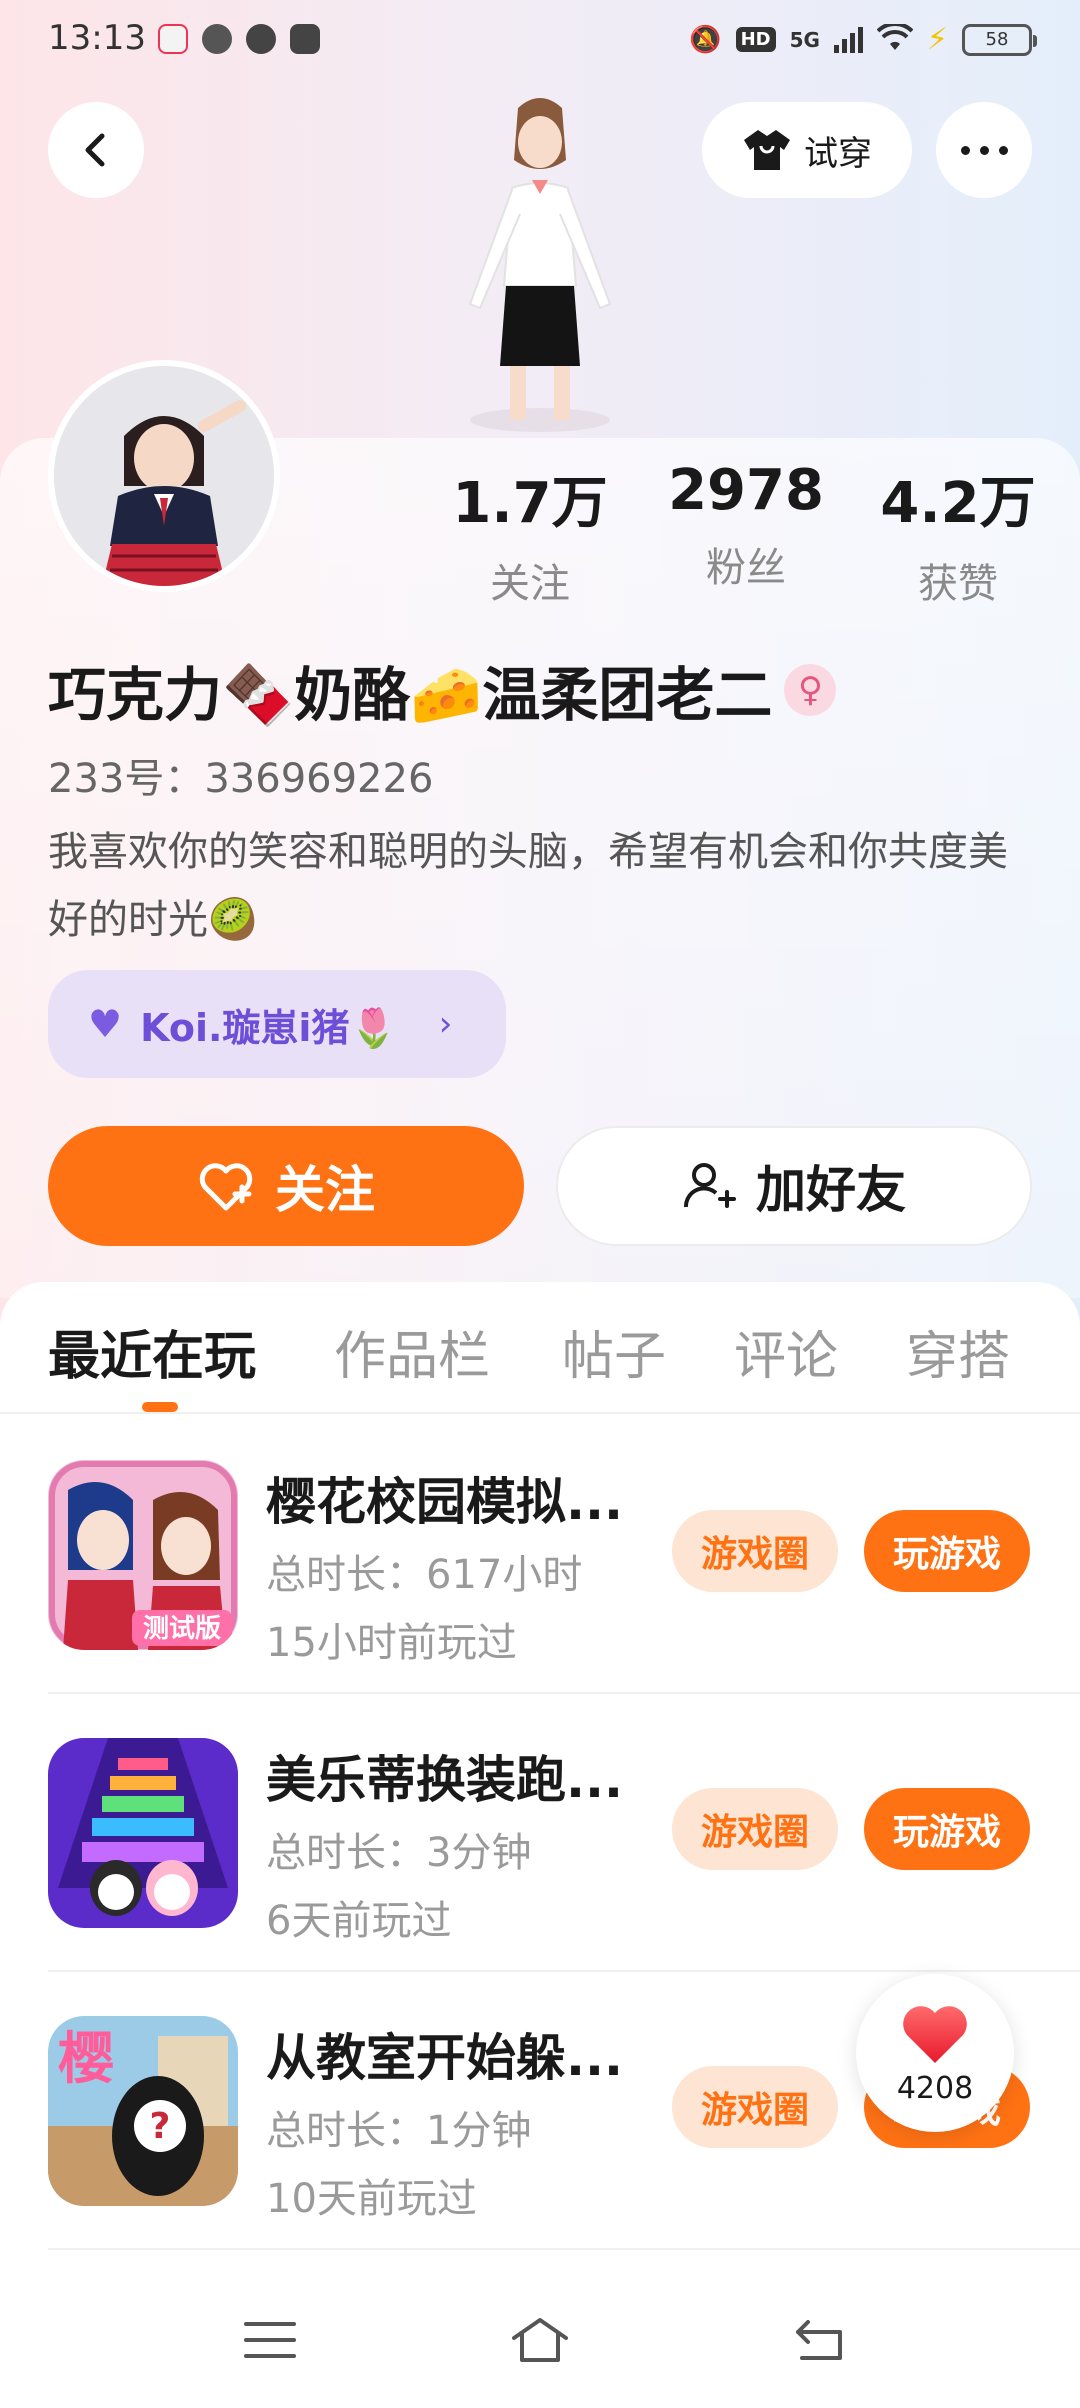  What do you see at coordinates (143, 2111) in the screenshot?
I see `game-icon: 樱 ?` at bounding box center [143, 2111].